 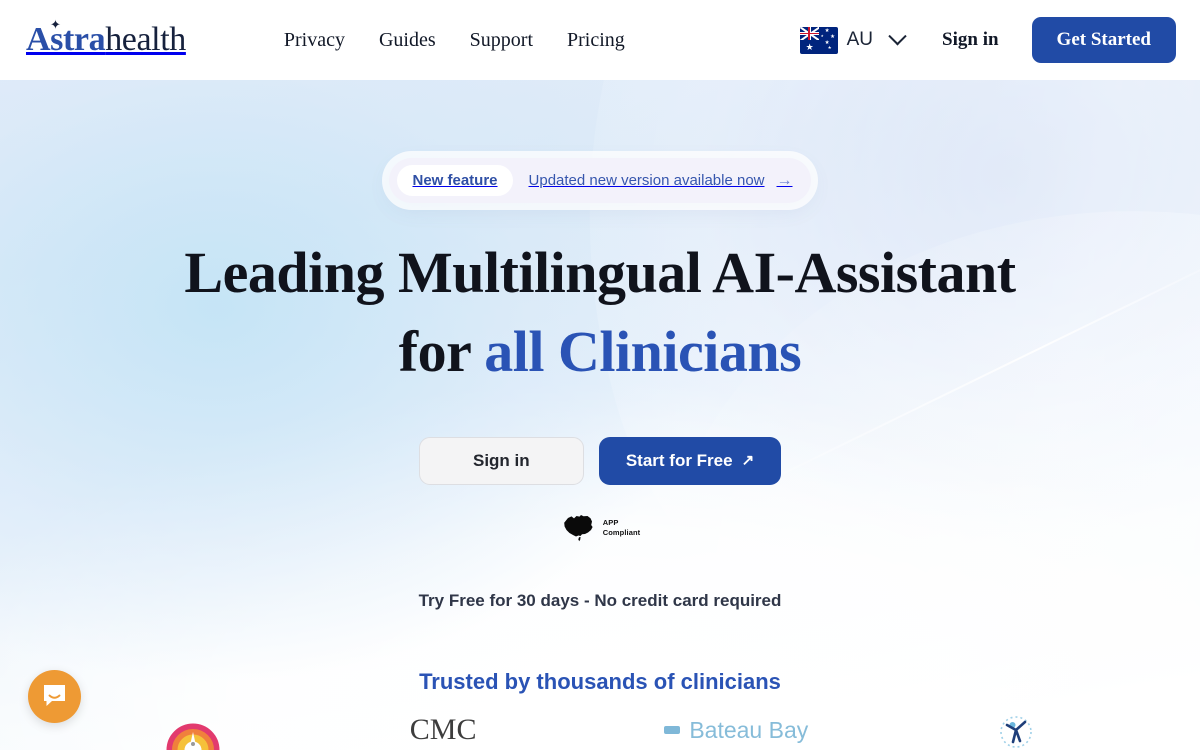 What do you see at coordinates (748, 461) in the screenshot?
I see `arrow-up-right-icon: ↗` at bounding box center [748, 461].